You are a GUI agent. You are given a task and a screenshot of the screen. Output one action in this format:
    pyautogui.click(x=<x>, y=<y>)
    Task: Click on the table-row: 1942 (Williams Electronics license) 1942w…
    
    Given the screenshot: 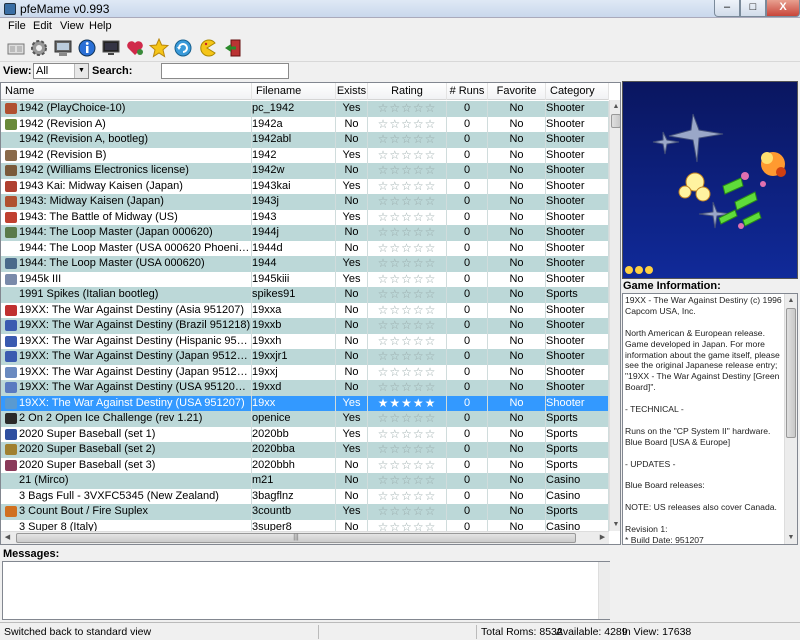 What is the action you would take?
    pyautogui.click(x=305, y=171)
    